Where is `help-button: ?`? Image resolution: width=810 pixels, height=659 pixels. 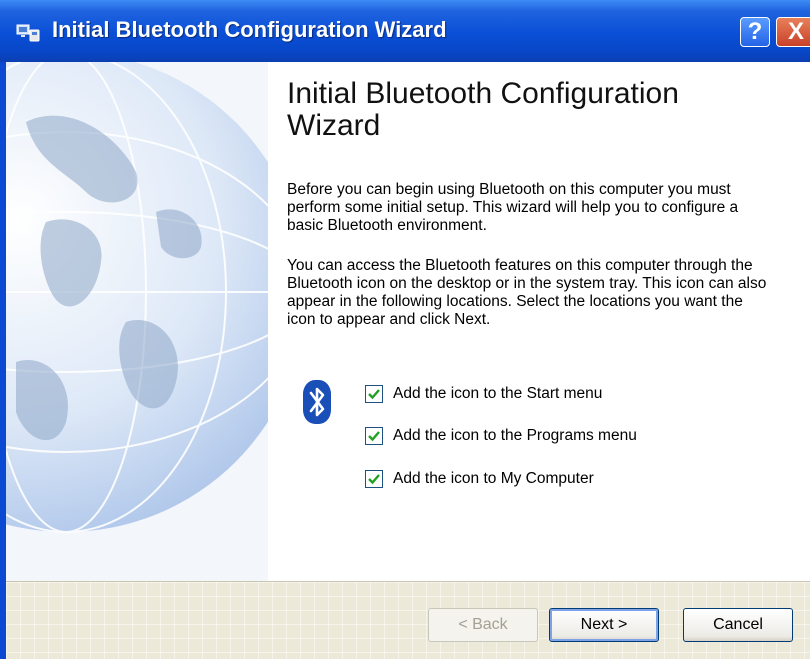 help-button: ? is located at coordinates (755, 32).